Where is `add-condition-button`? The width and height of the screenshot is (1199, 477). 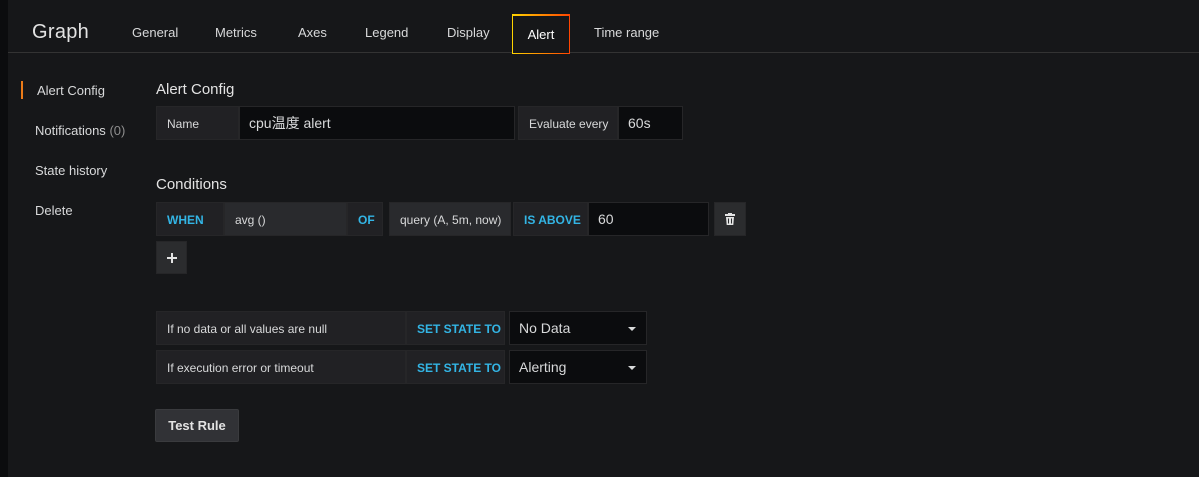 add-condition-button is located at coordinates (171, 257).